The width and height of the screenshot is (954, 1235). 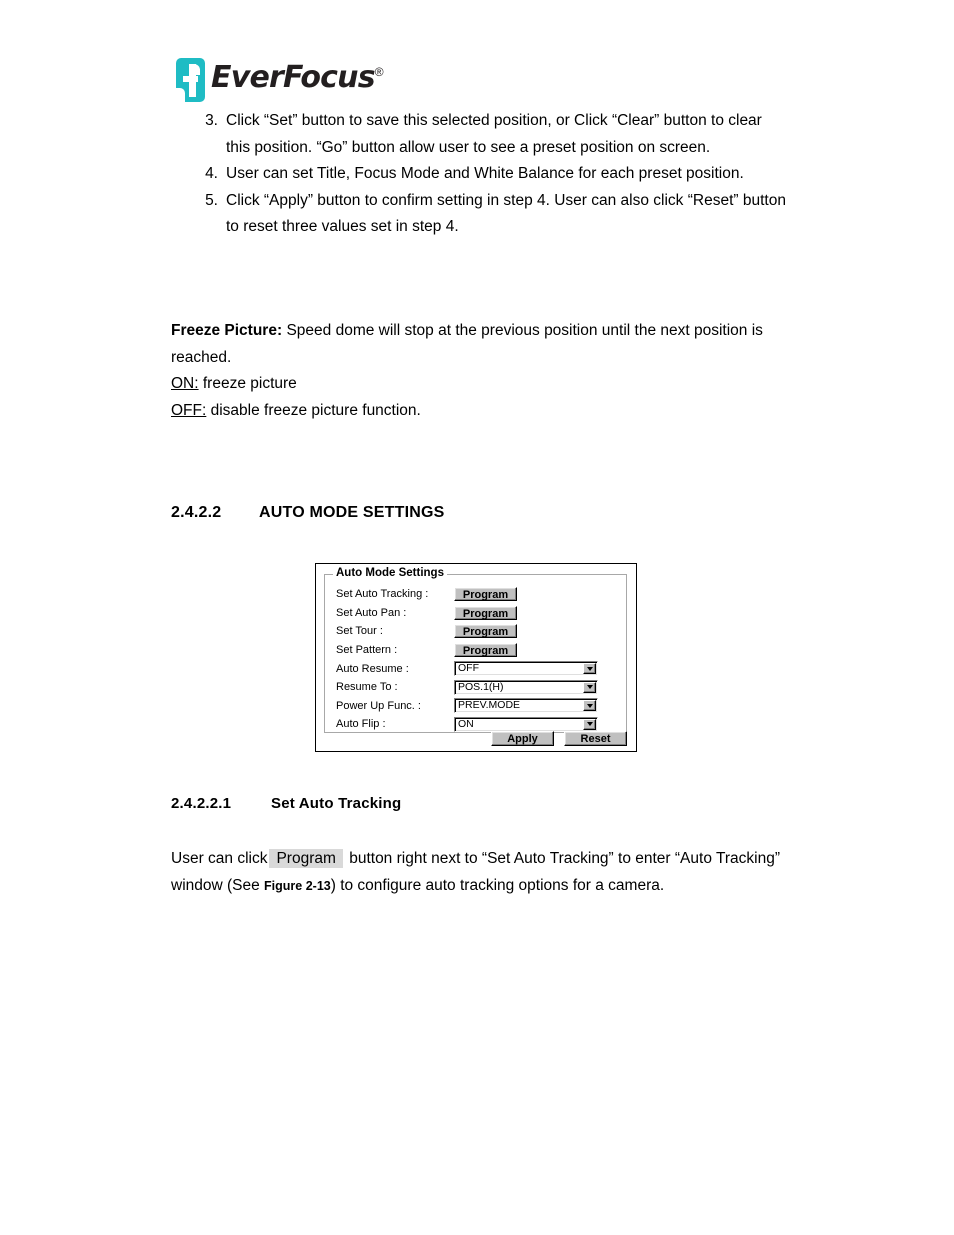 I want to click on setting-row-set-tour: Set Tour : Program, so click(x=479, y=631).